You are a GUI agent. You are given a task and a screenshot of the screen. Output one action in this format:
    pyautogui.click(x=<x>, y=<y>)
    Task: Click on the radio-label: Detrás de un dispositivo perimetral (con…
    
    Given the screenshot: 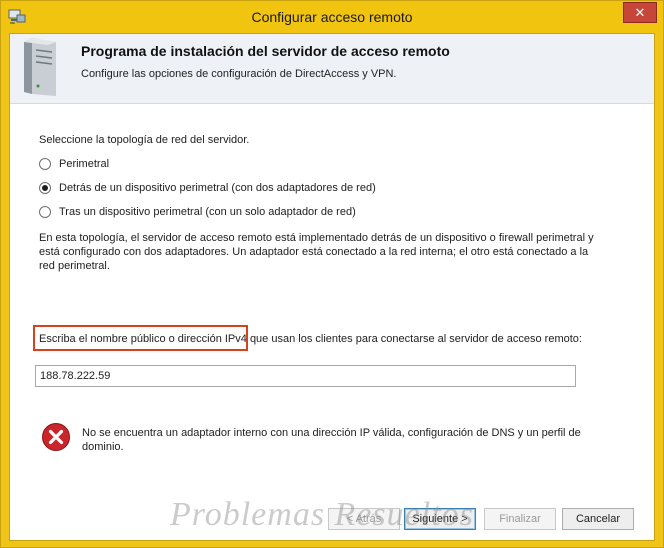 What is the action you would take?
    pyautogui.click(x=217, y=188)
    